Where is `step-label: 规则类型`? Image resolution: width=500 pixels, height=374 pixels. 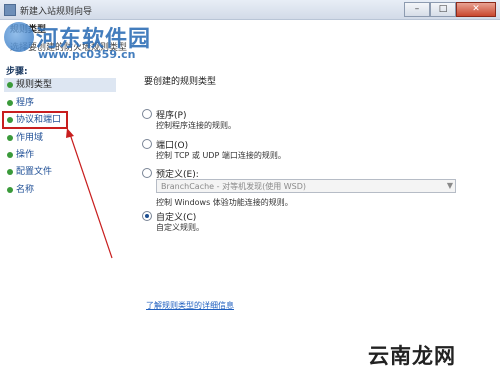
step-label: 规则类型 is located at coordinates (34, 85).